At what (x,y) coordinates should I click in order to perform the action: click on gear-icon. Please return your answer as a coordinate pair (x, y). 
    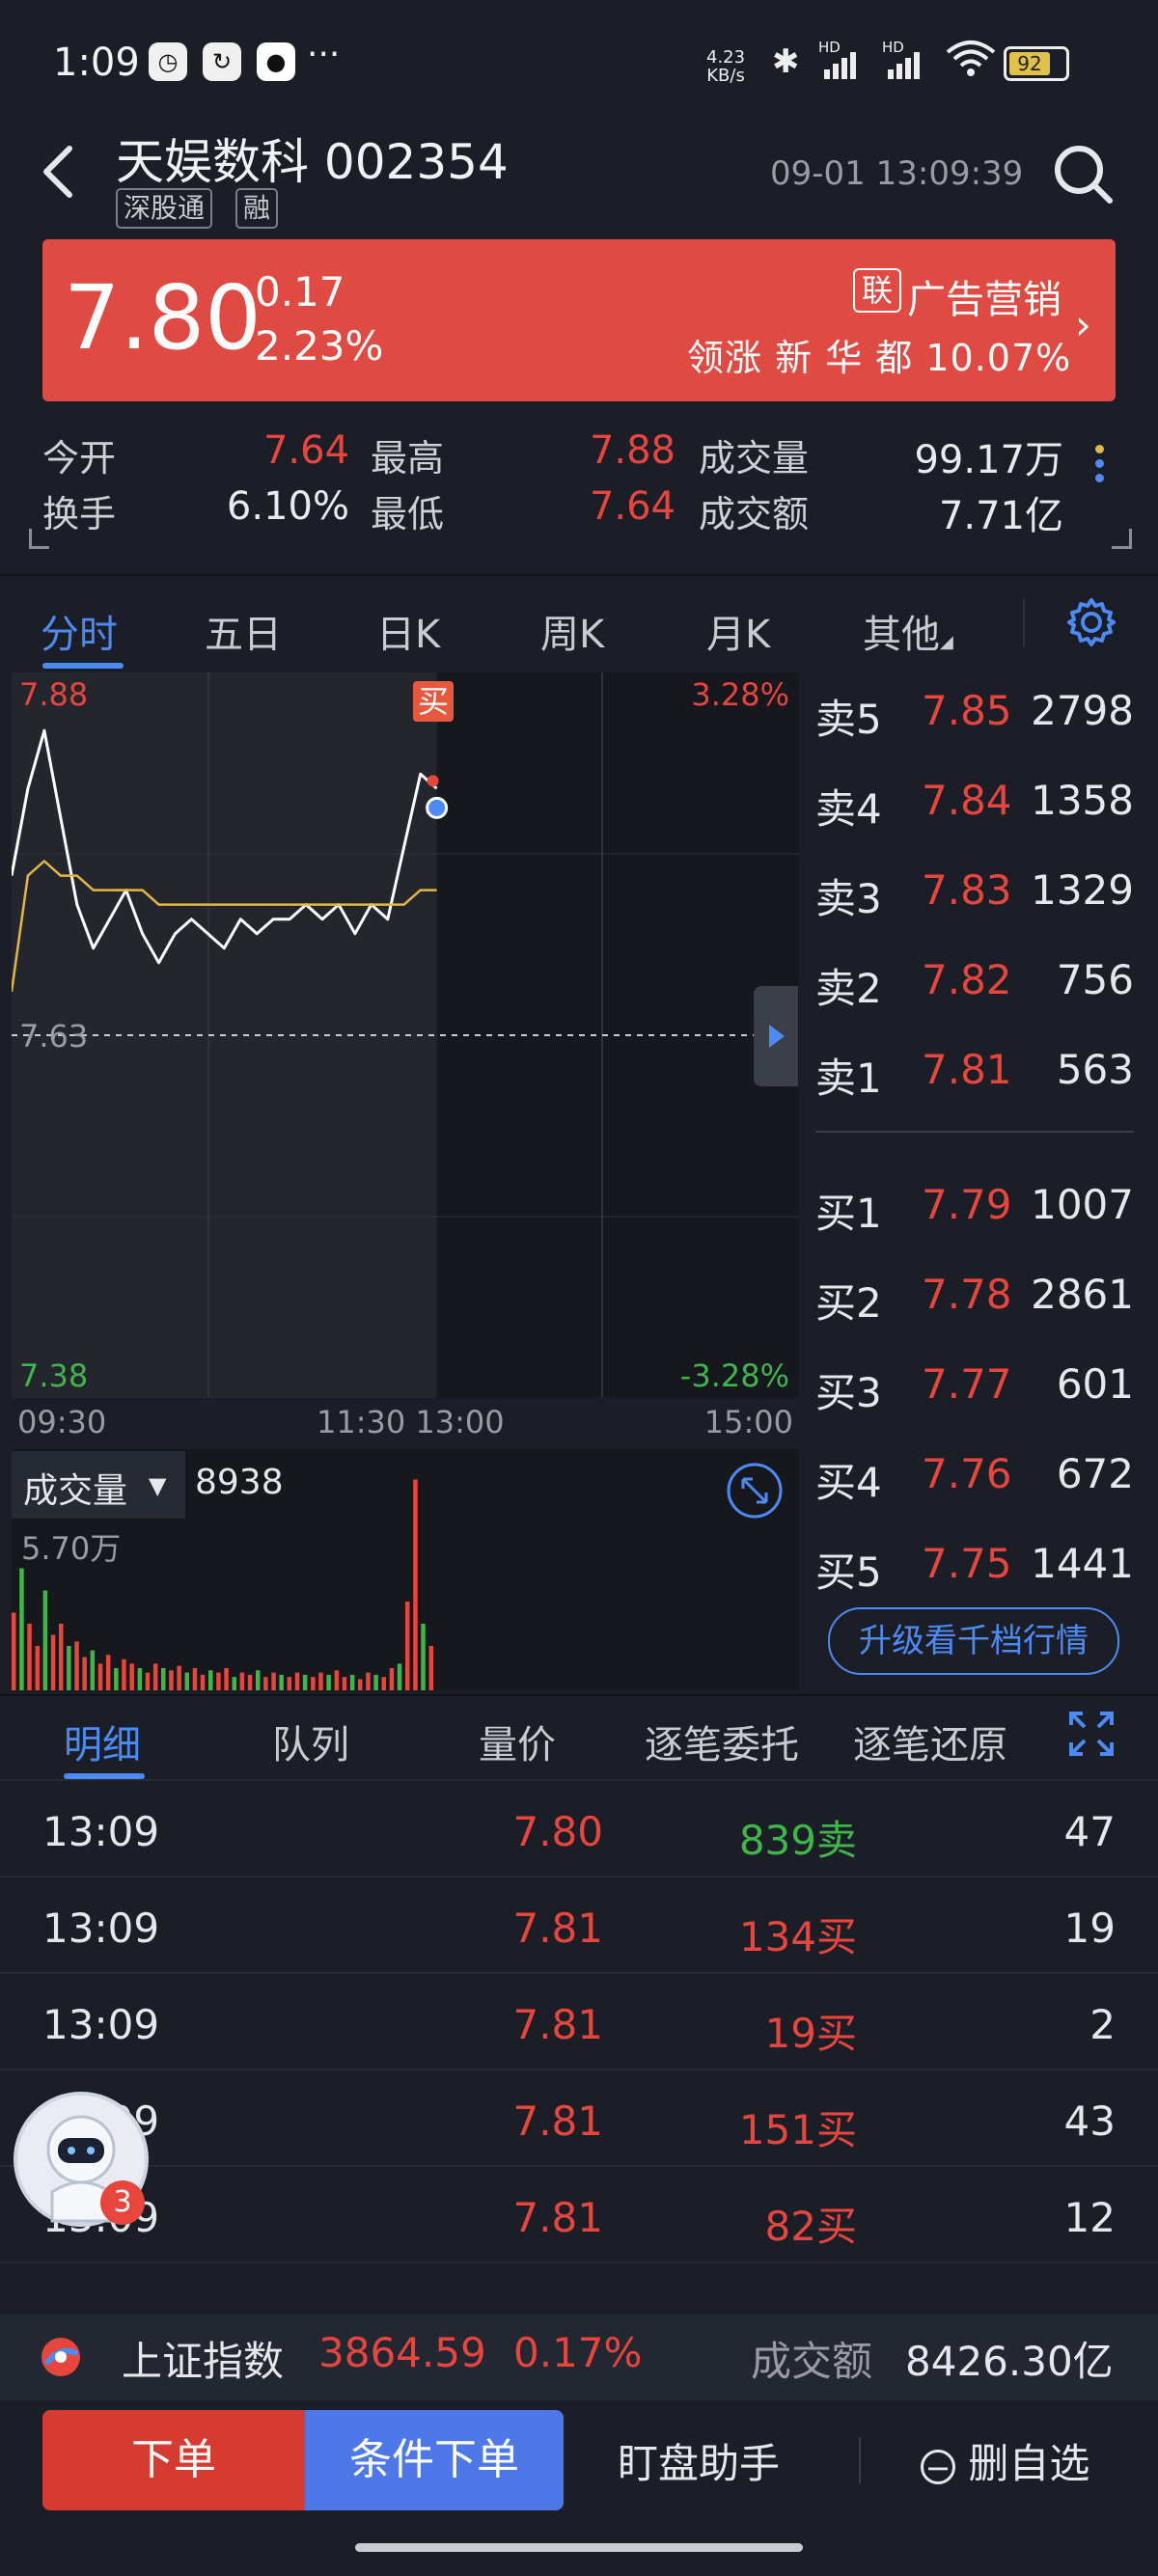
    Looking at the image, I should click on (1091, 622).